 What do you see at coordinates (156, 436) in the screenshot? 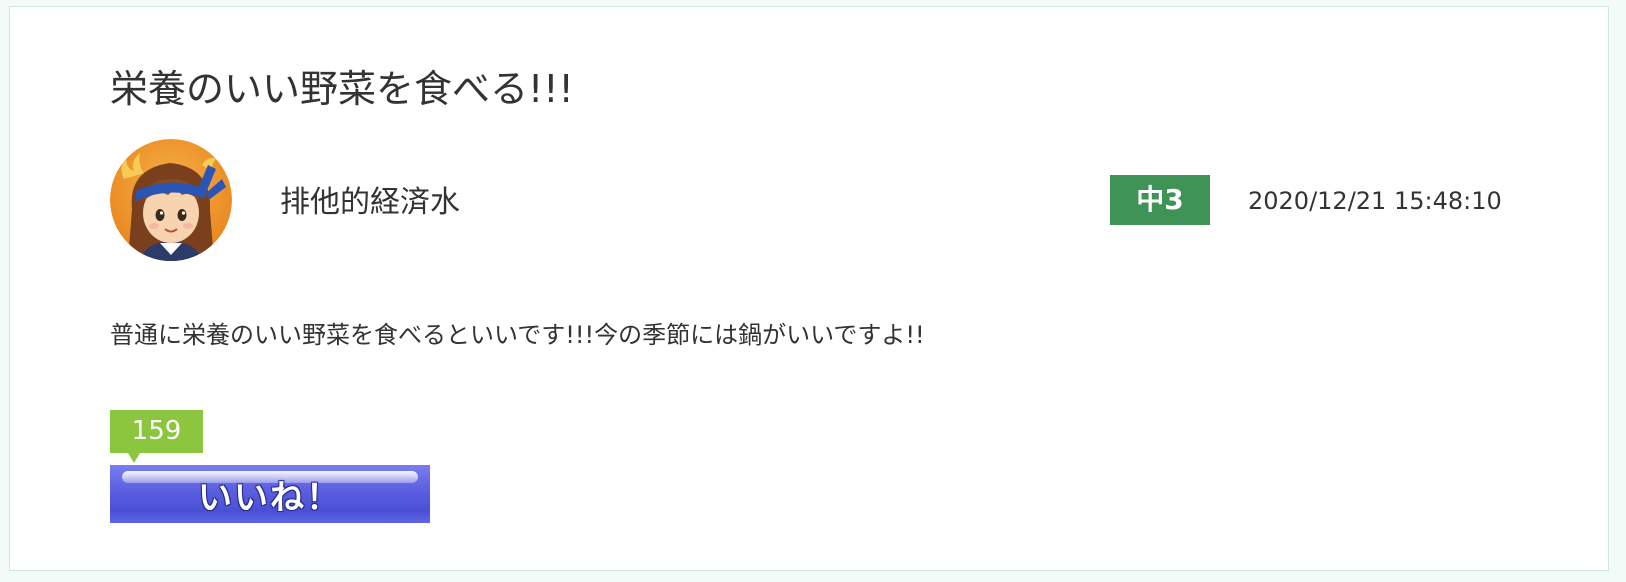
I see `like-count-bubble: 159` at bounding box center [156, 436].